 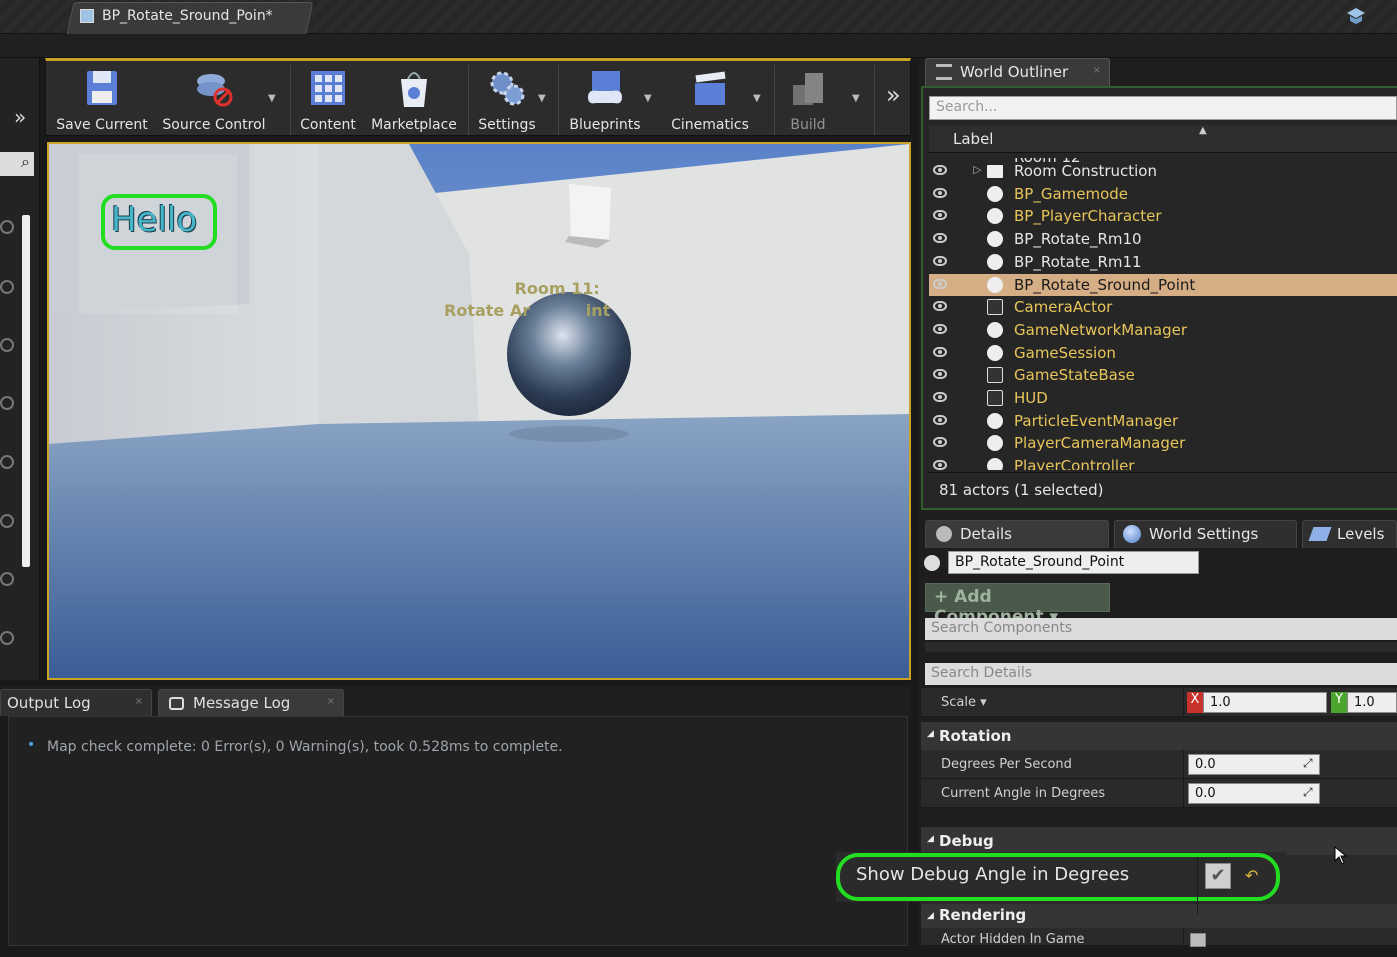 What do you see at coordinates (1163, 307) in the screenshot?
I see `list-item: CameraActor` at bounding box center [1163, 307].